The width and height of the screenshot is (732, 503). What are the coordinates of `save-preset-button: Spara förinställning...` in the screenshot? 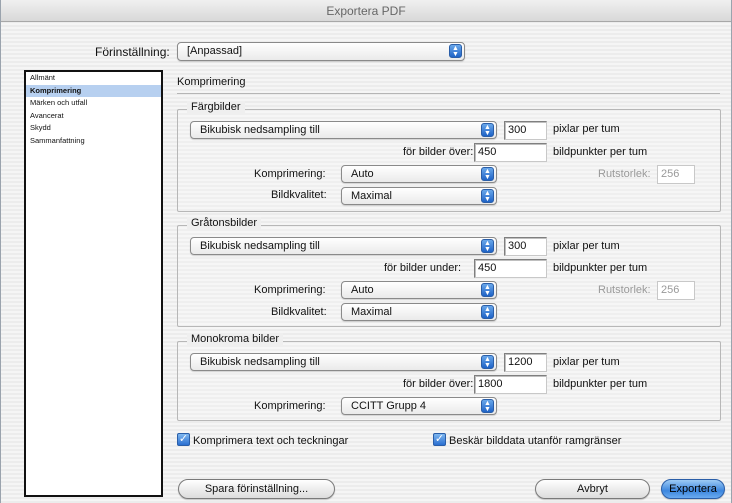 It's located at (256, 489).